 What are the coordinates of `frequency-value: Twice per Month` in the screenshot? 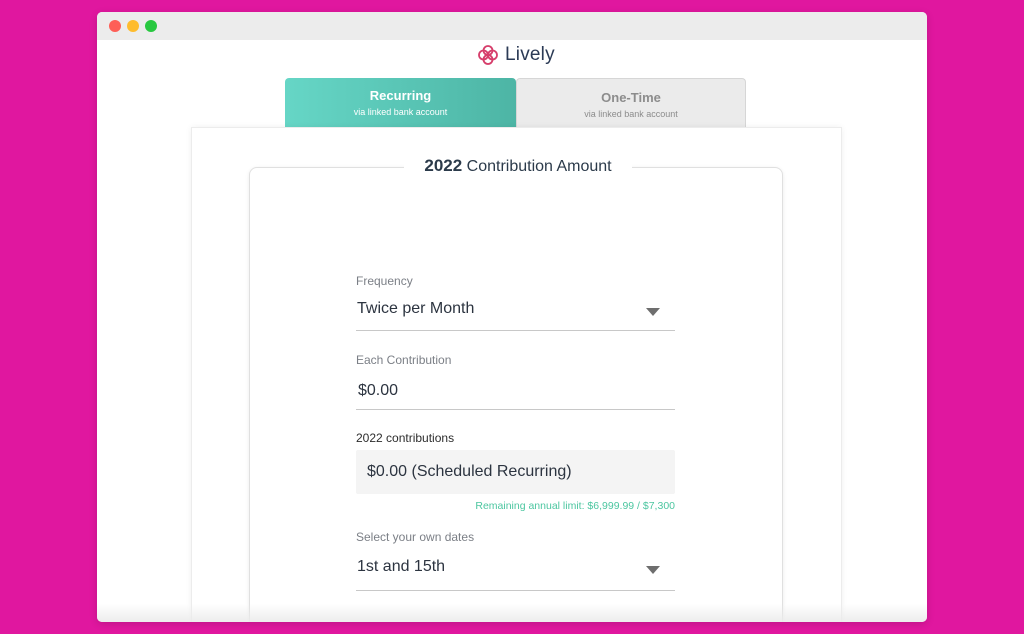 It's located at (416, 308).